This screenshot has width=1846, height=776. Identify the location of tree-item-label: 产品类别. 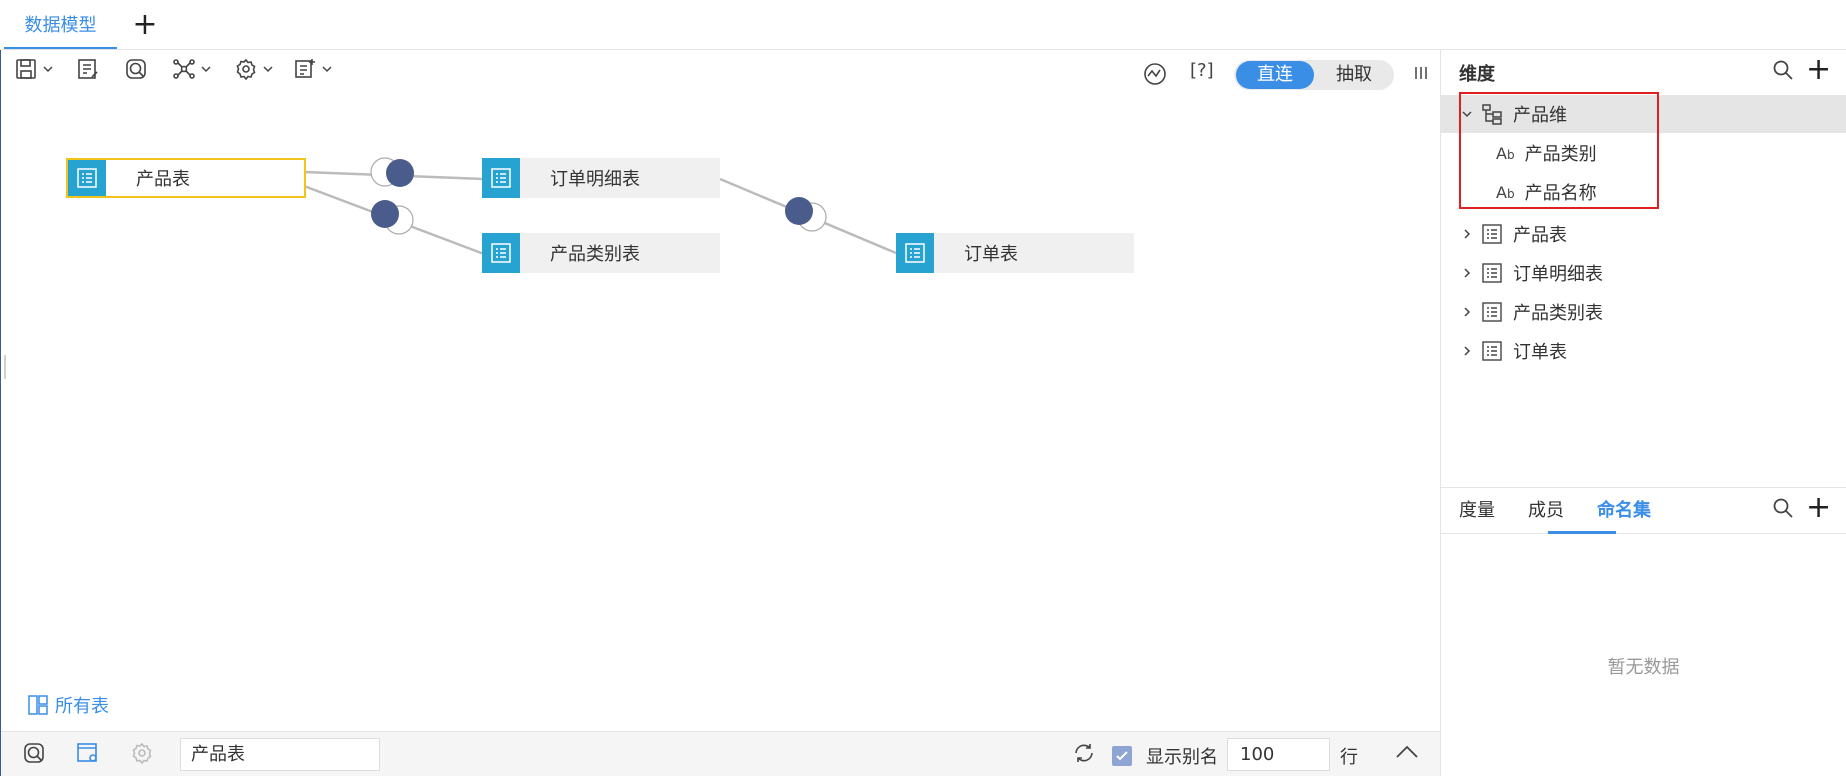
(1560, 154).